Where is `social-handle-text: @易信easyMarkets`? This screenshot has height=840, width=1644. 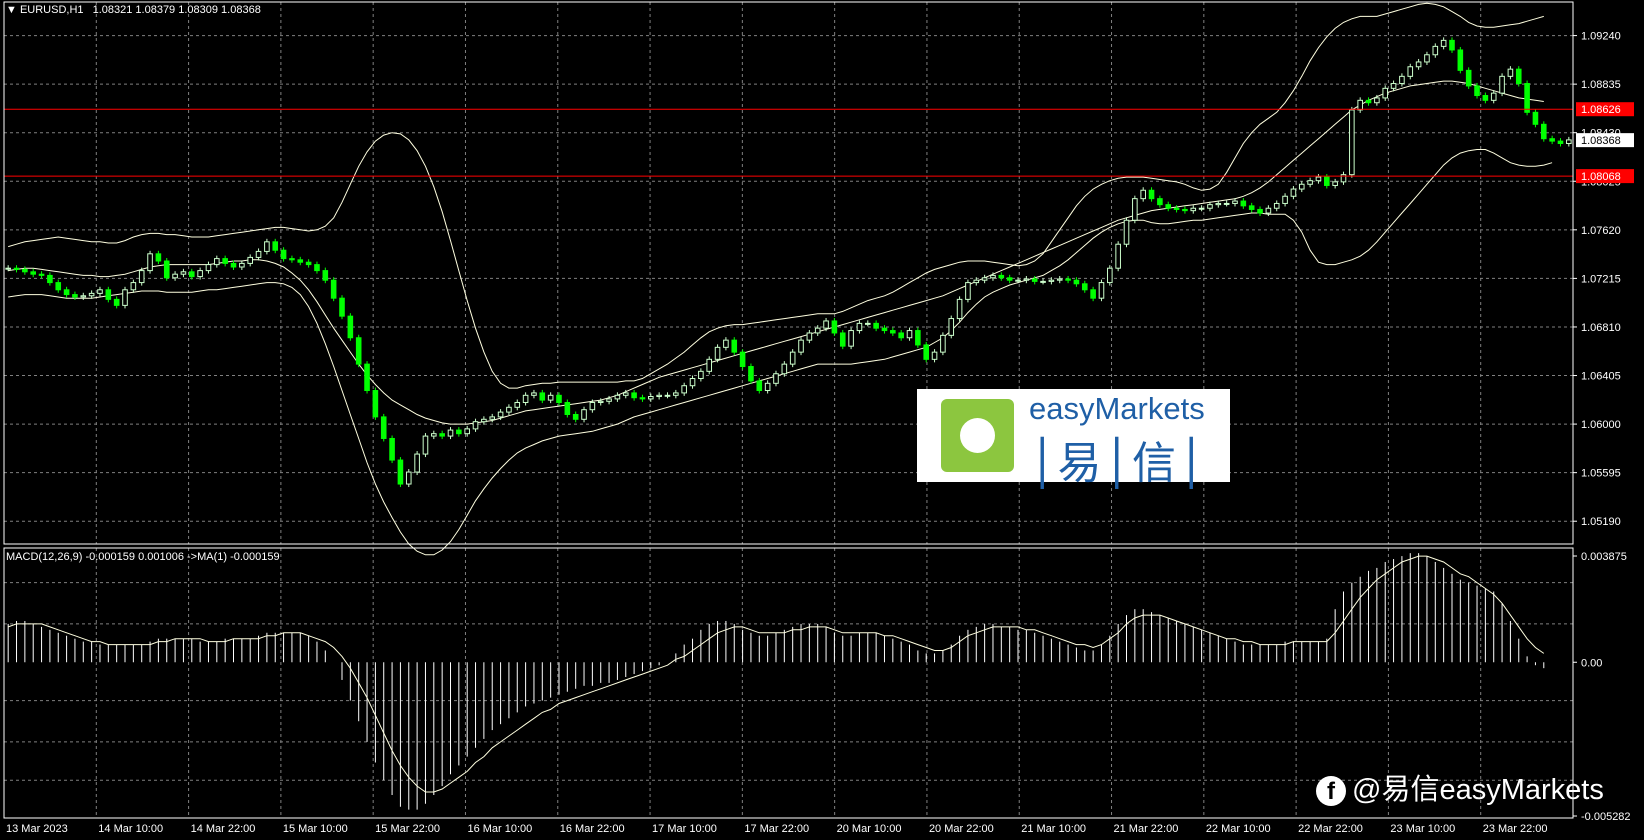
social-handle-text: @易信easyMarkets is located at coordinates (1478, 790).